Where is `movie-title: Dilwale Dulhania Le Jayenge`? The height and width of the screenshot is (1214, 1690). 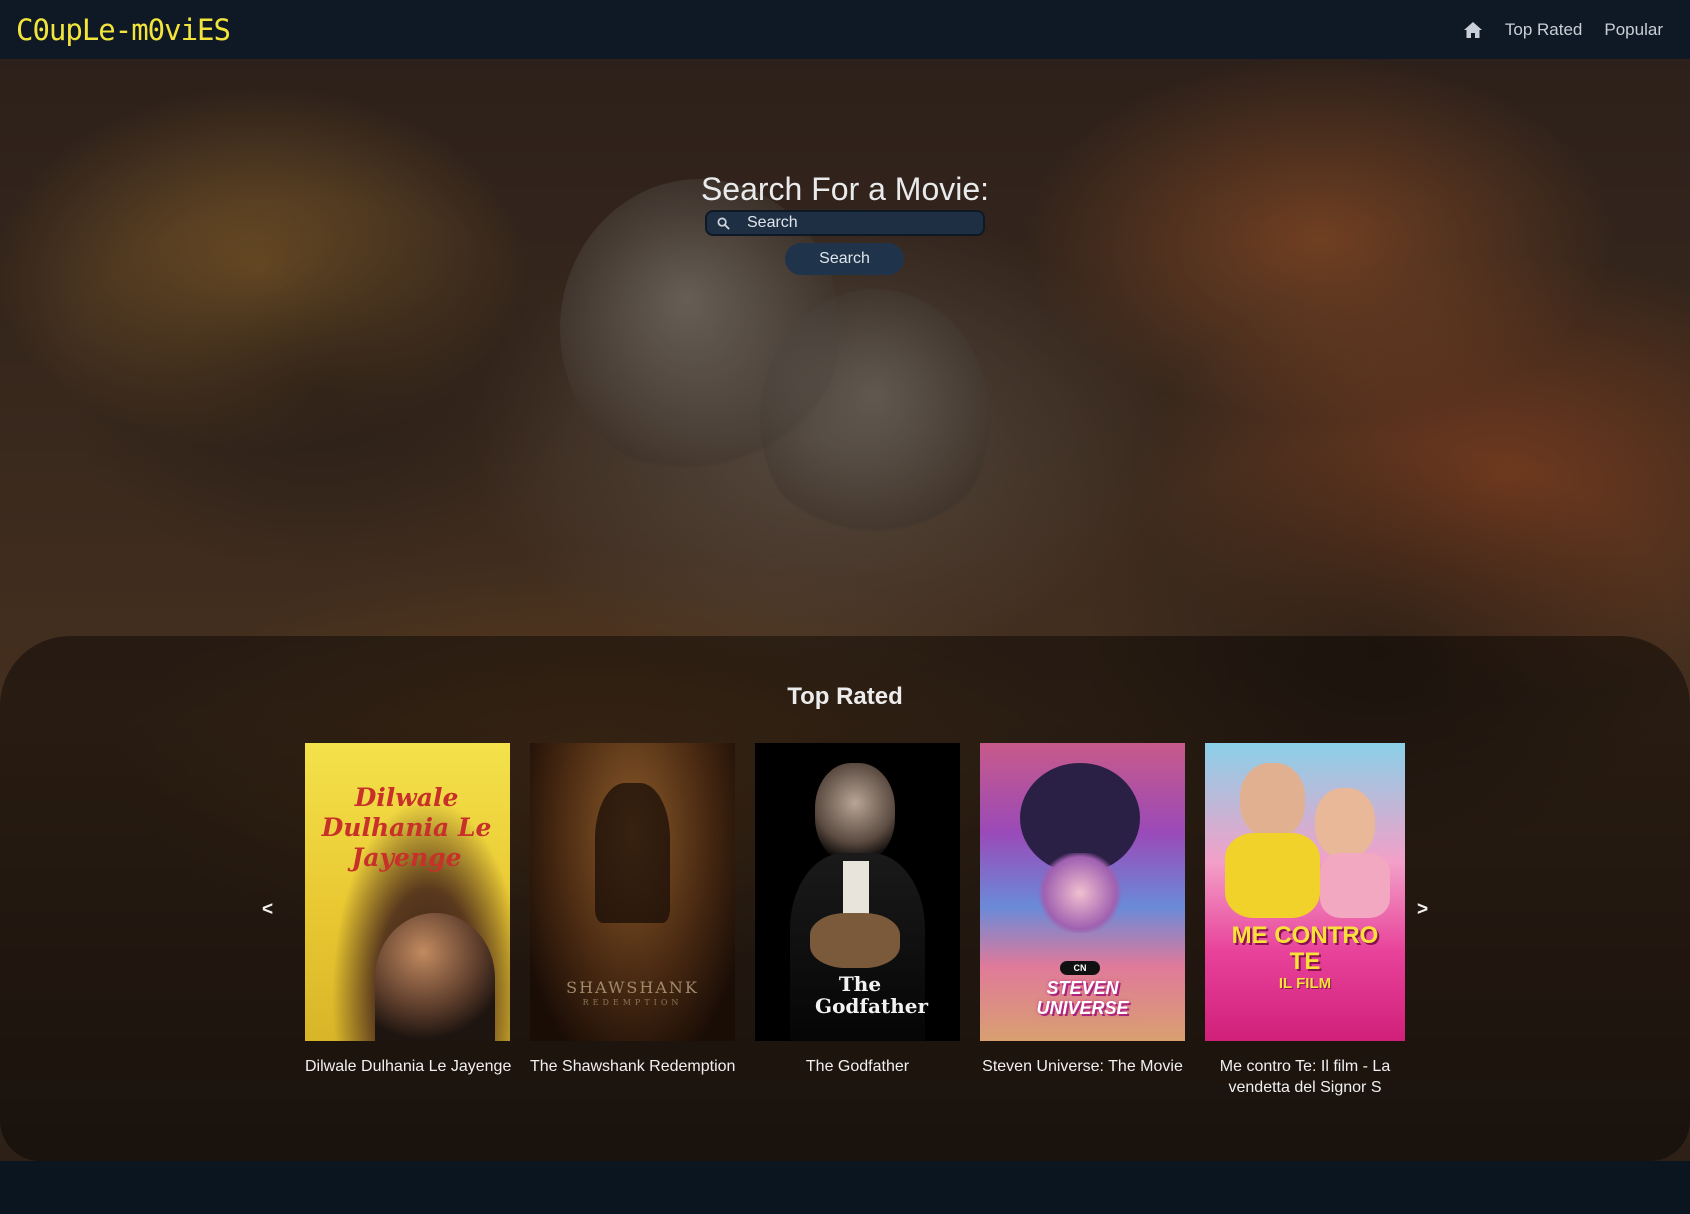 movie-title: Dilwale Dulhania Le Jayenge is located at coordinates (408, 1066).